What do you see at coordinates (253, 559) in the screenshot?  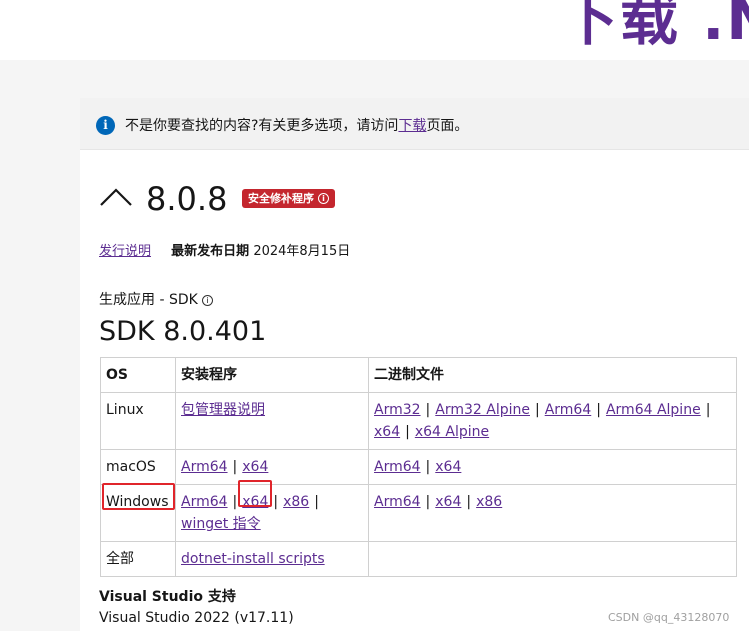 I see `installer-link: dotnet-install scripts` at bounding box center [253, 559].